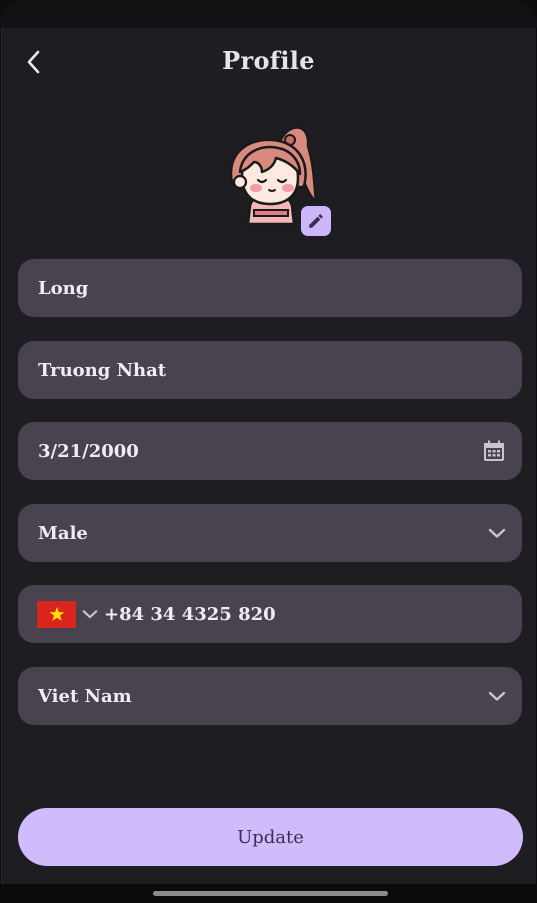 This screenshot has height=903, width=537. Describe the element at coordinates (270, 370) in the screenshot. I see `last-name-field: Truong Nhat` at that location.